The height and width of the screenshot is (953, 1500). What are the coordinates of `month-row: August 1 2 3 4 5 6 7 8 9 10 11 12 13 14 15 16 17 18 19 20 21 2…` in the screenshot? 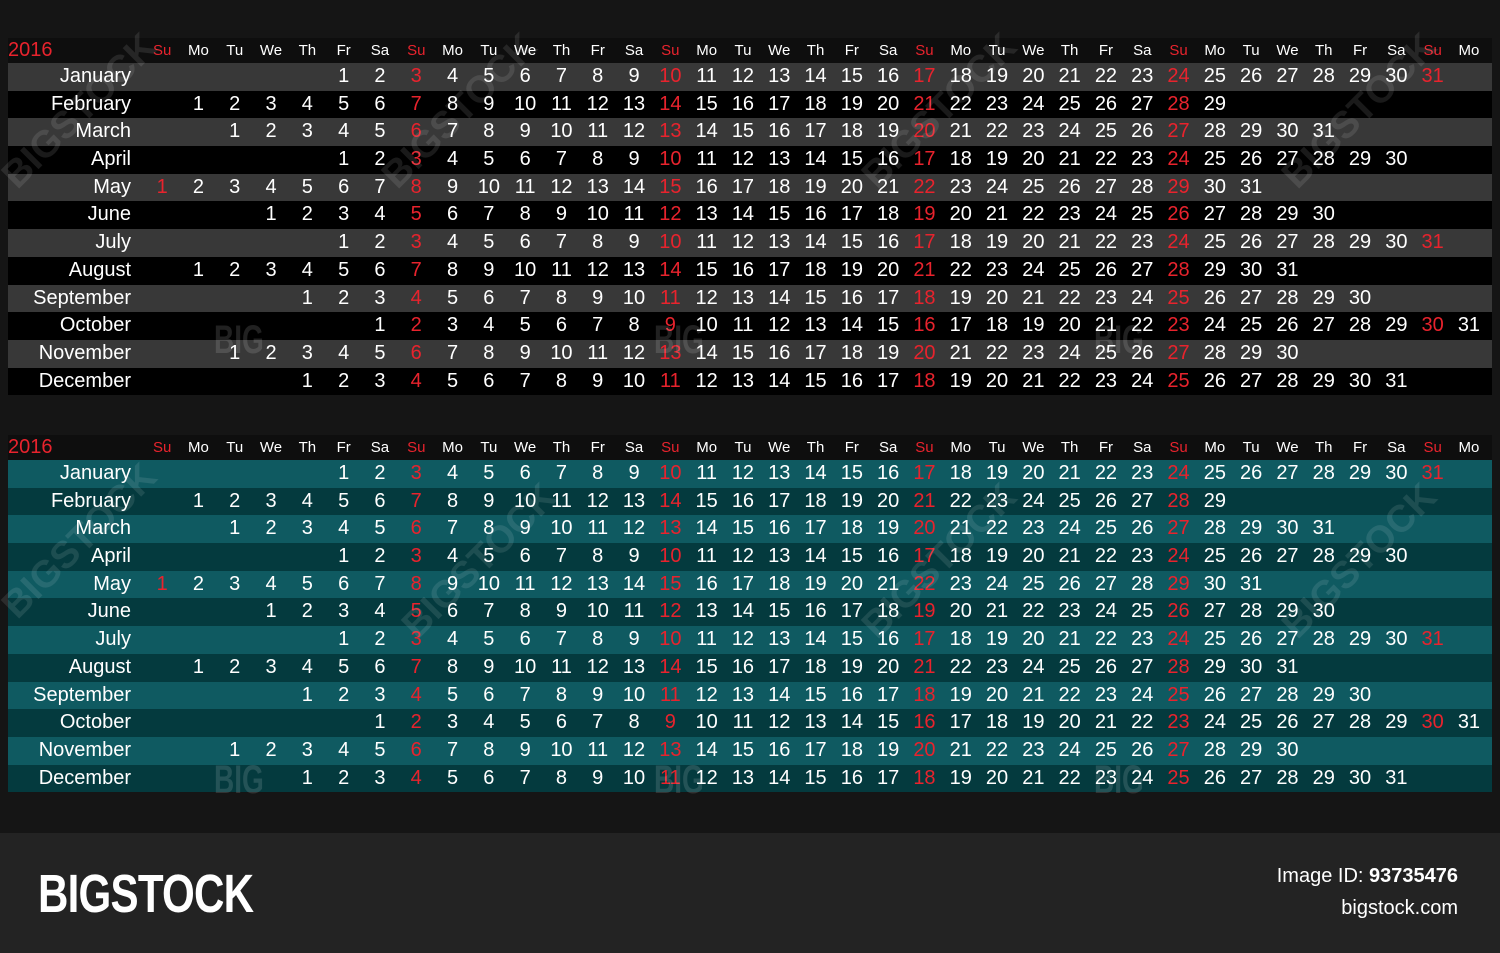 It's located at (750, 667).